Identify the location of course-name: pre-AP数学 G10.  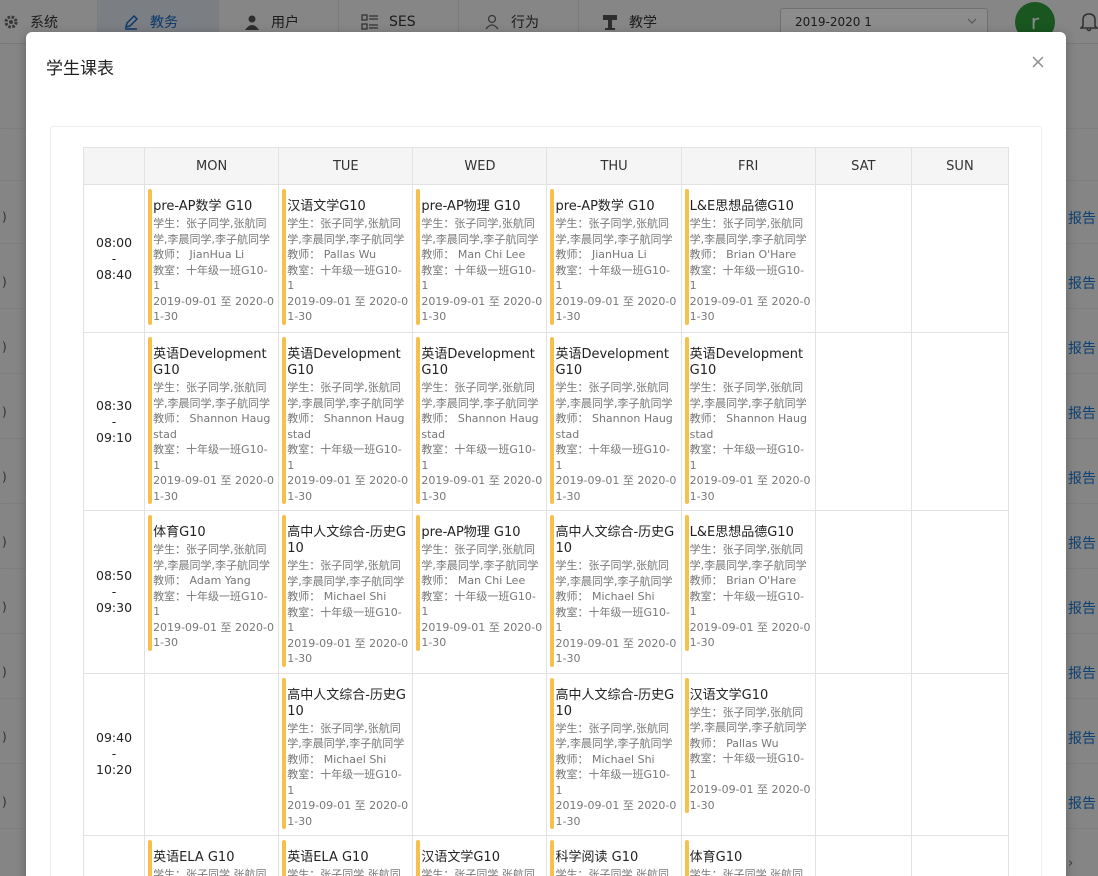
(203, 206).